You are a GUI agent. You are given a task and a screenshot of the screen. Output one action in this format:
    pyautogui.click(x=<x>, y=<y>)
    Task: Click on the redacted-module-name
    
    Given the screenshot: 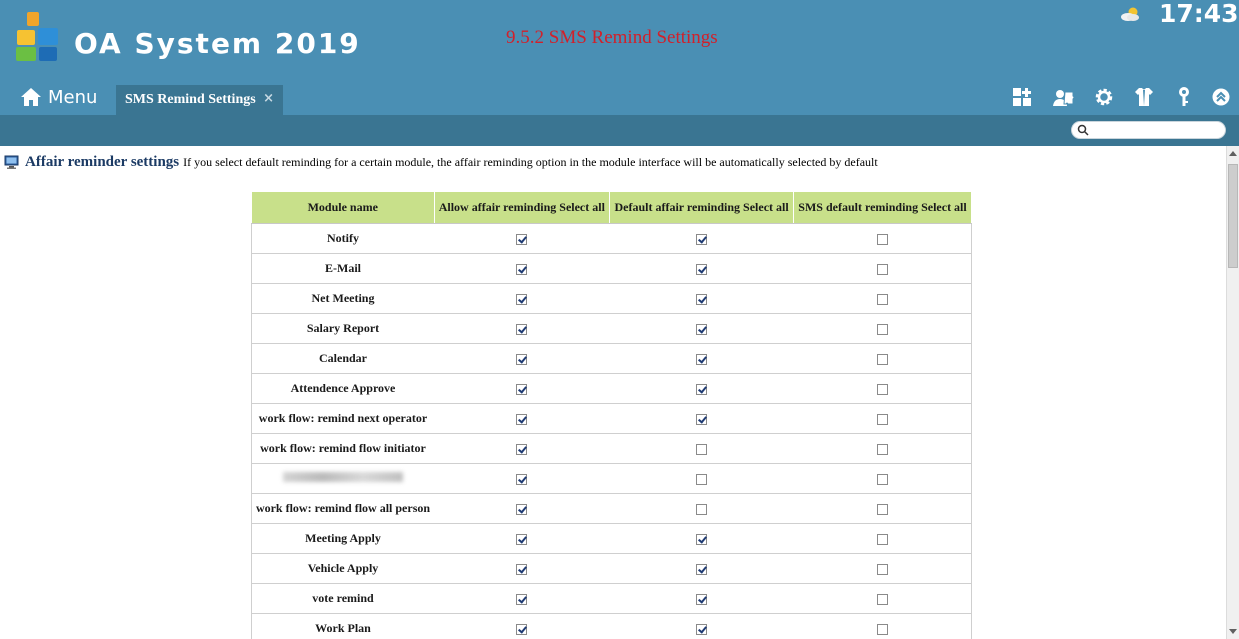 What is the action you would take?
    pyautogui.click(x=343, y=477)
    